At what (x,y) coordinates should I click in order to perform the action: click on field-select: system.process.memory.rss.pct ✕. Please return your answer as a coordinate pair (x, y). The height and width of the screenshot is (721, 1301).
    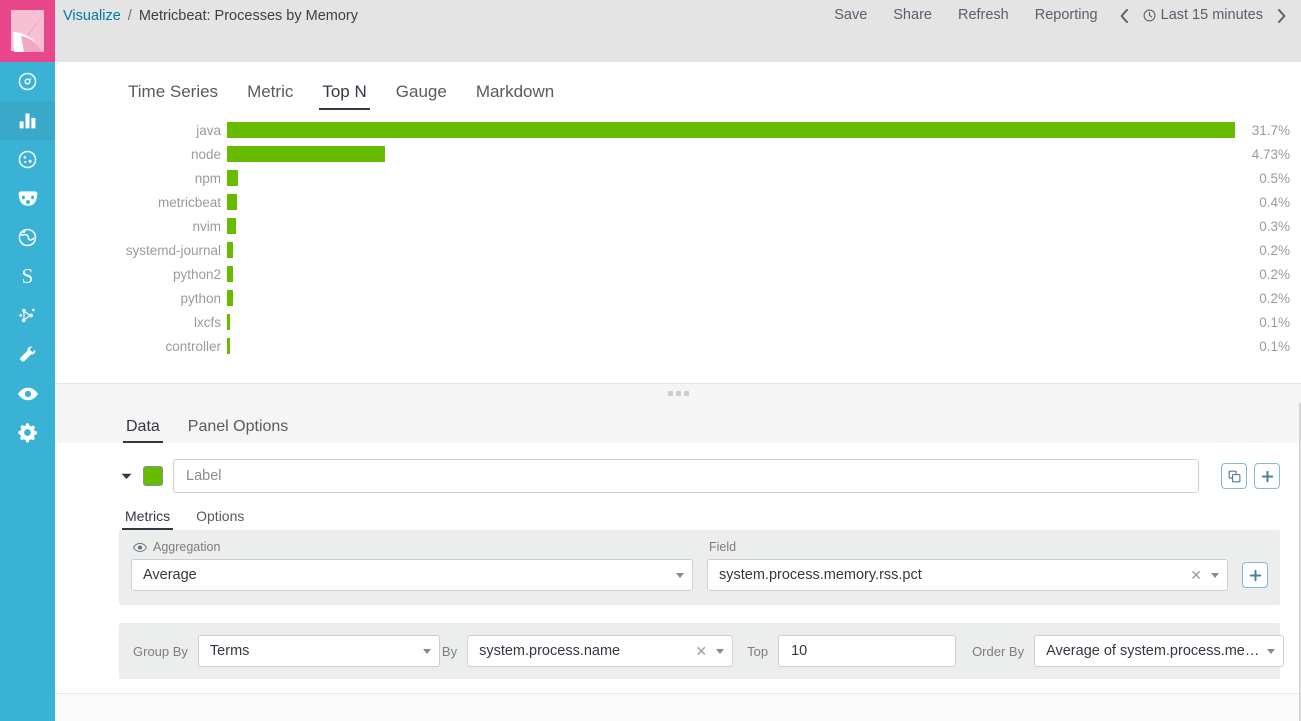
    Looking at the image, I should click on (967, 575).